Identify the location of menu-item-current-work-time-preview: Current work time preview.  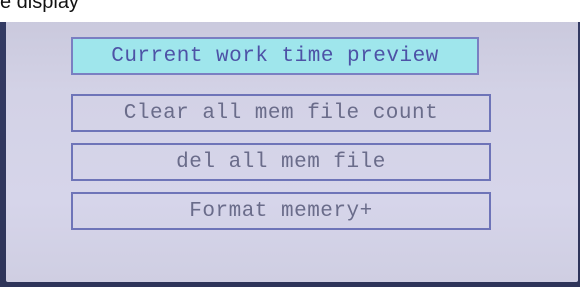
(275, 56).